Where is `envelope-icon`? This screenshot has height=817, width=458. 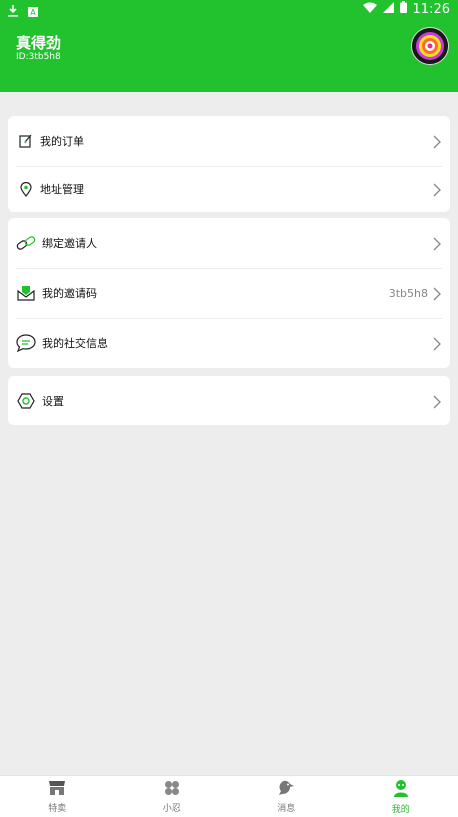 envelope-icon is located at coordinates (26, 293).